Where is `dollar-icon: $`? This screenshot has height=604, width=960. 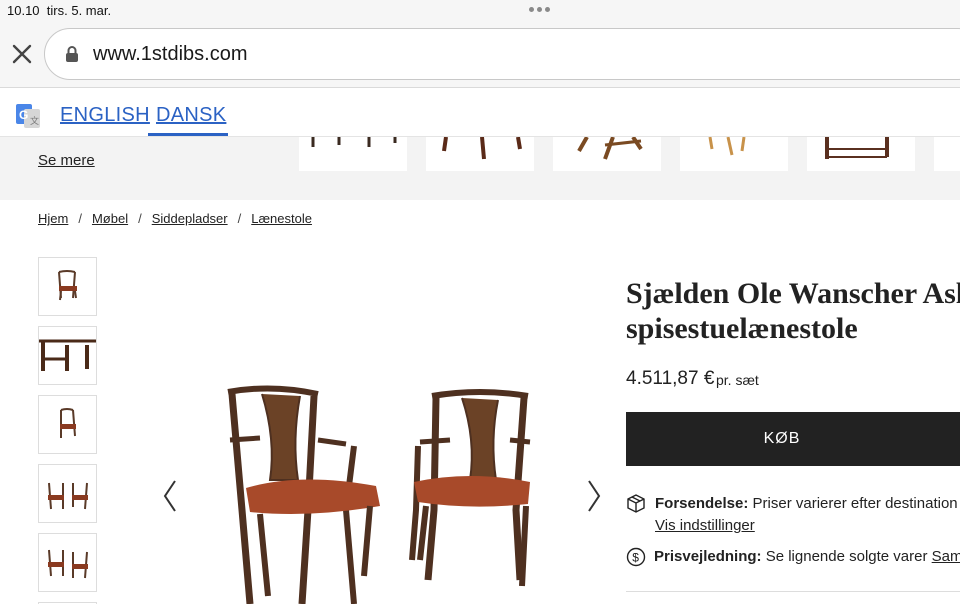 dollar-icon: $ is located at coordinates (636, 557).